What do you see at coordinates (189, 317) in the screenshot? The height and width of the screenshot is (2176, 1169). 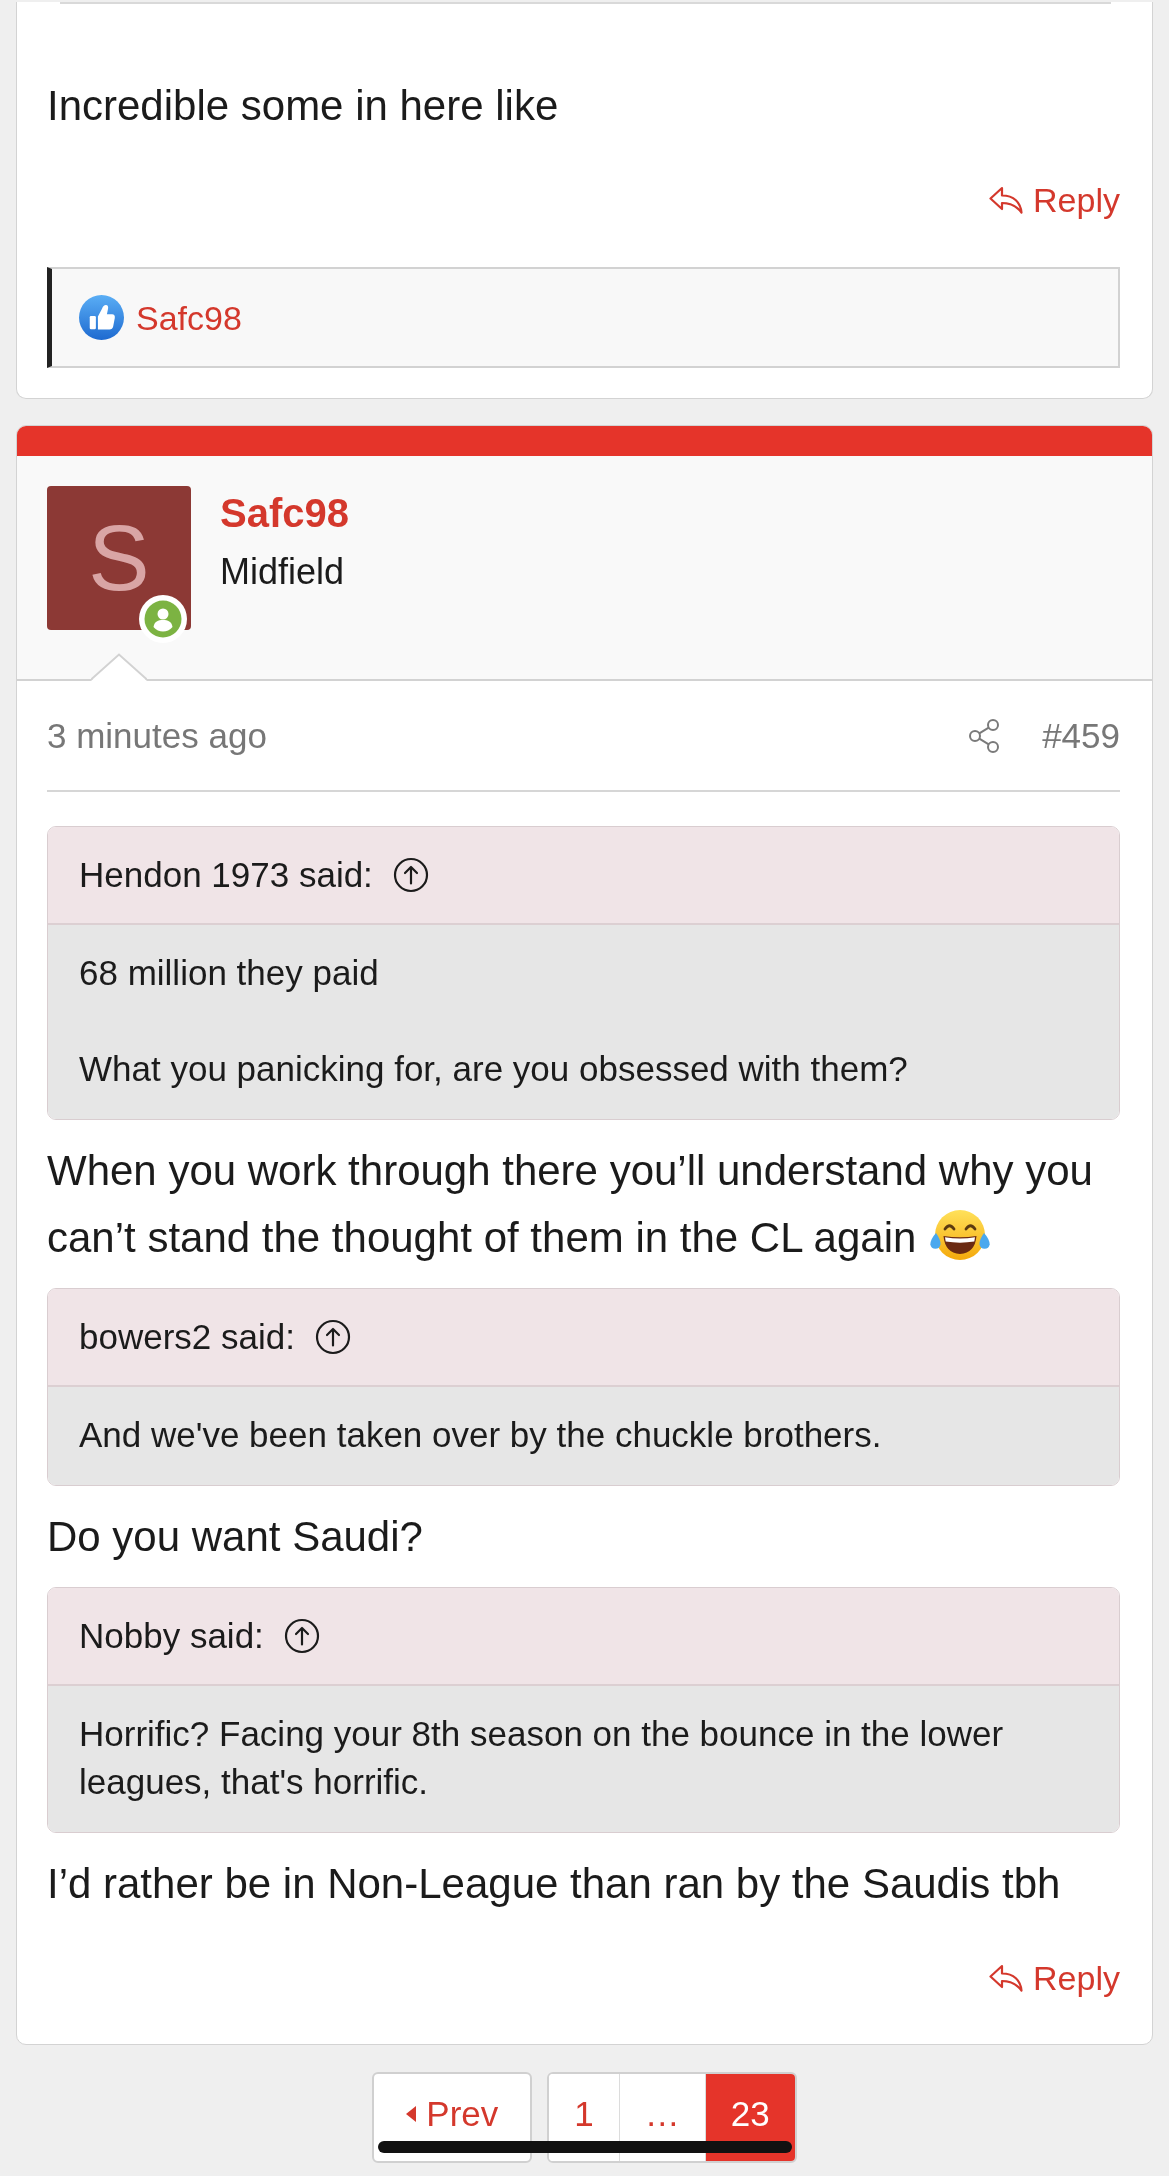 I see `reaction-user-link: Safc98` at bounding box center [189, 317].